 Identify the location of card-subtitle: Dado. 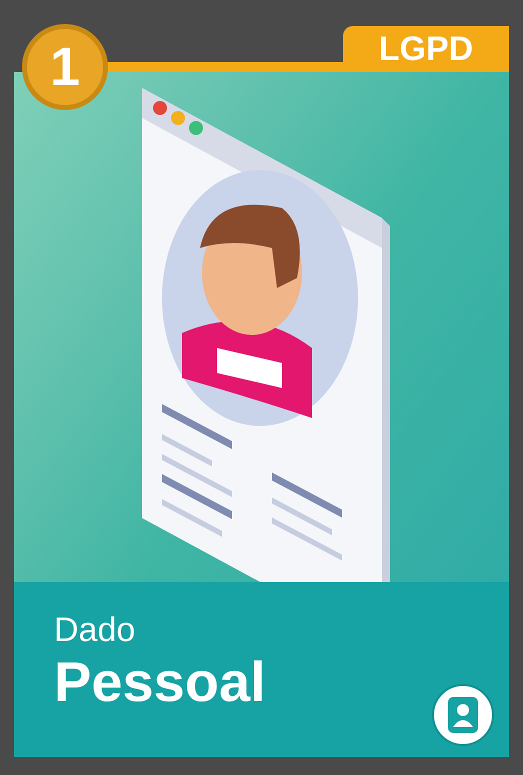
(95, 630).